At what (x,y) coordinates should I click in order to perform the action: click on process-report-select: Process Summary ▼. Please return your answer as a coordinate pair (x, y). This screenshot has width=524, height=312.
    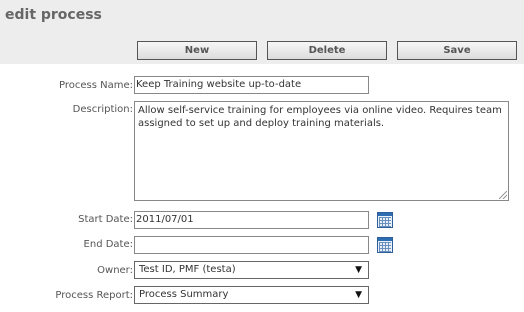
    Looking at the image, I should click on (251, 295).